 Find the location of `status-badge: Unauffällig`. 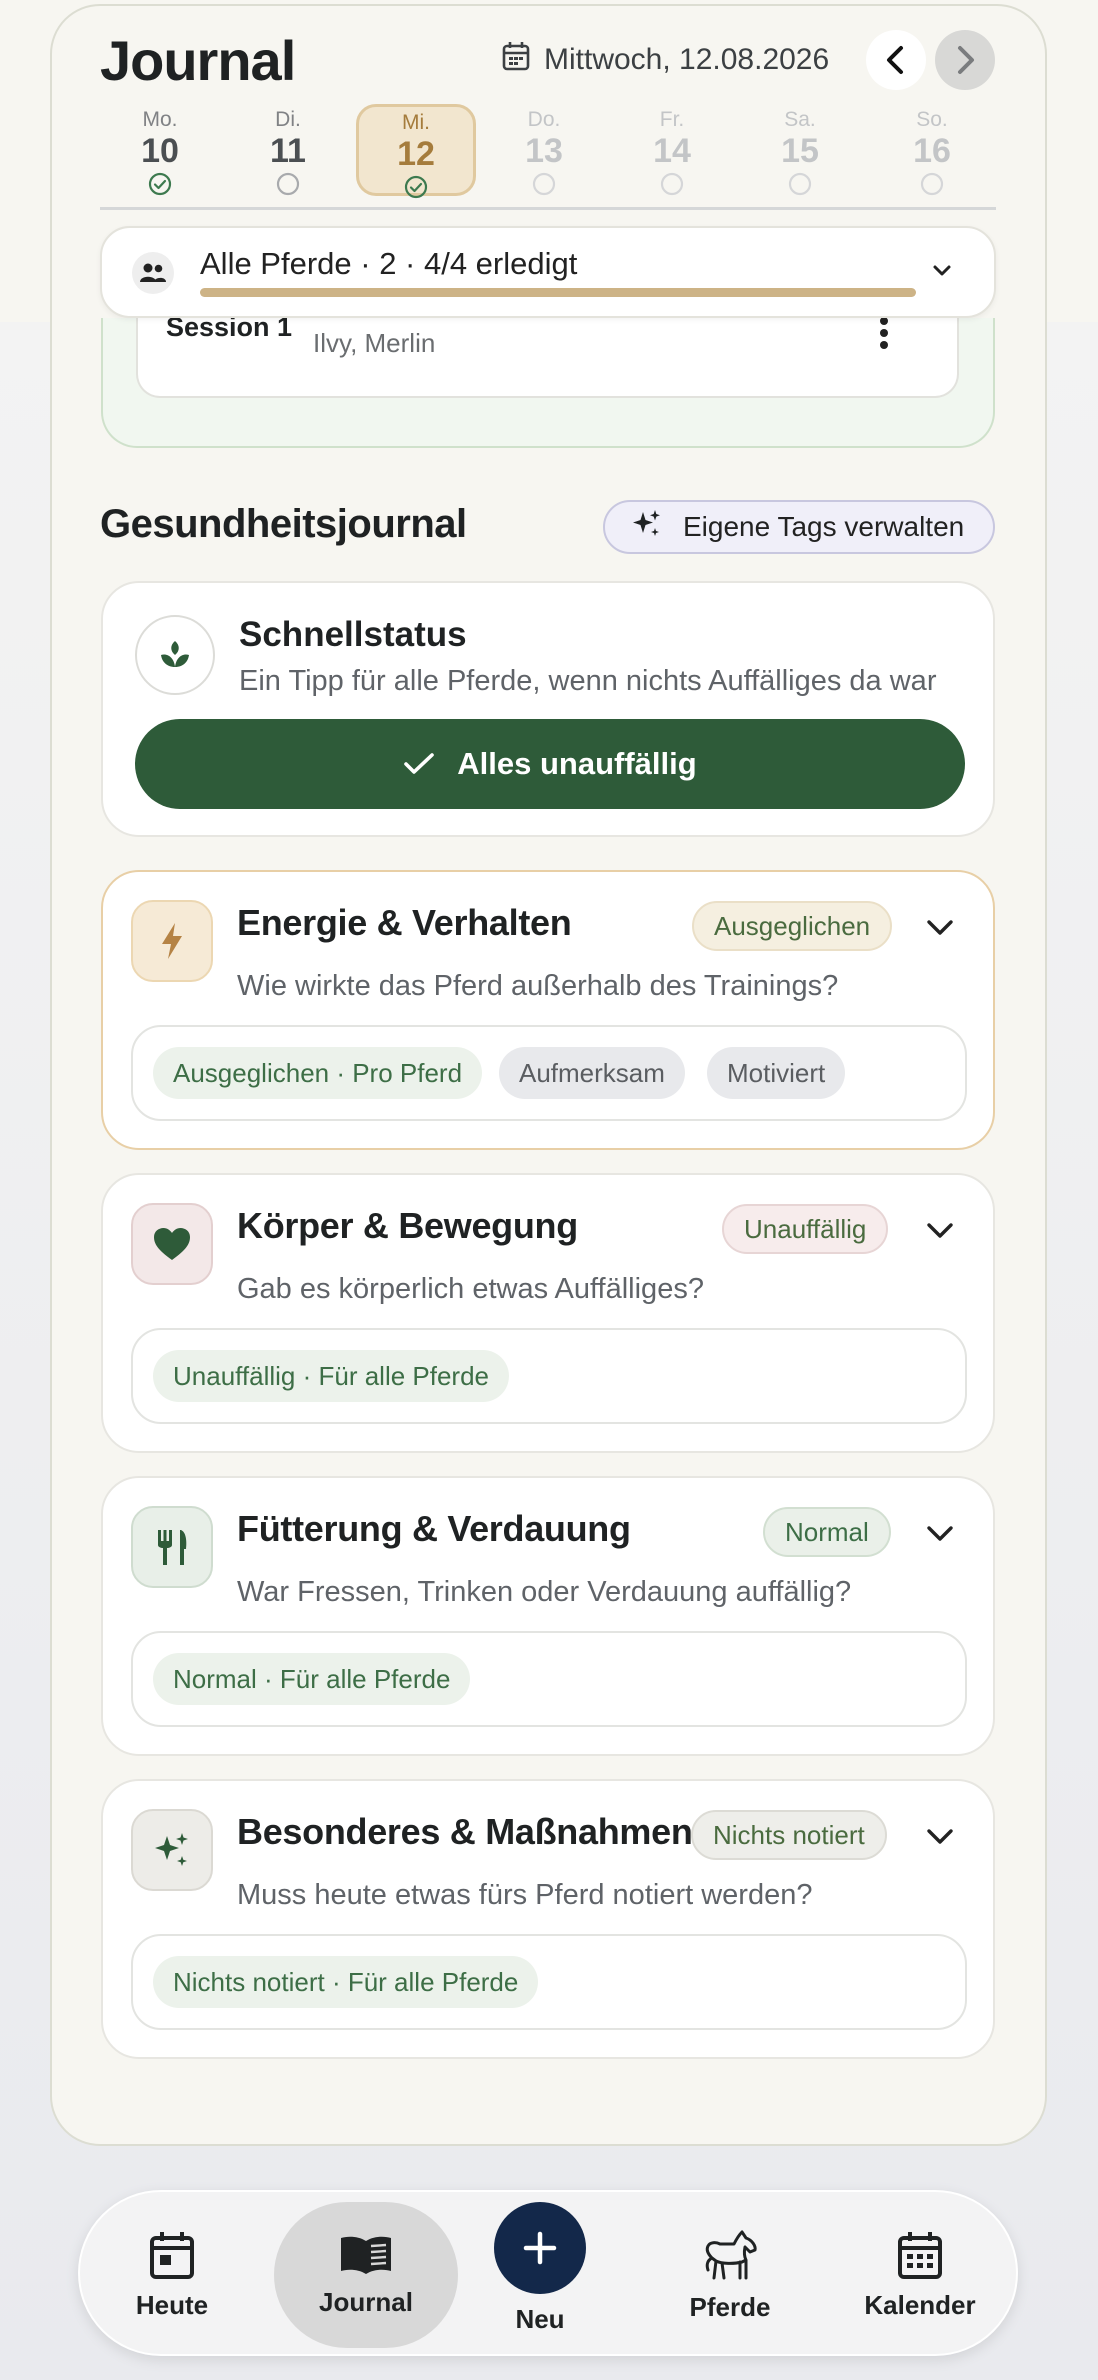

status-badge: Unauffällig is located at coordinates (805, 1229).